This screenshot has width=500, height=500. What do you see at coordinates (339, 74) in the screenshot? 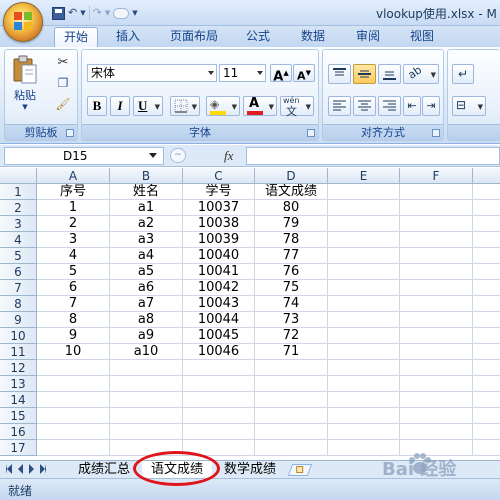
I see `align-top-button` at bounding box center [339, 74].